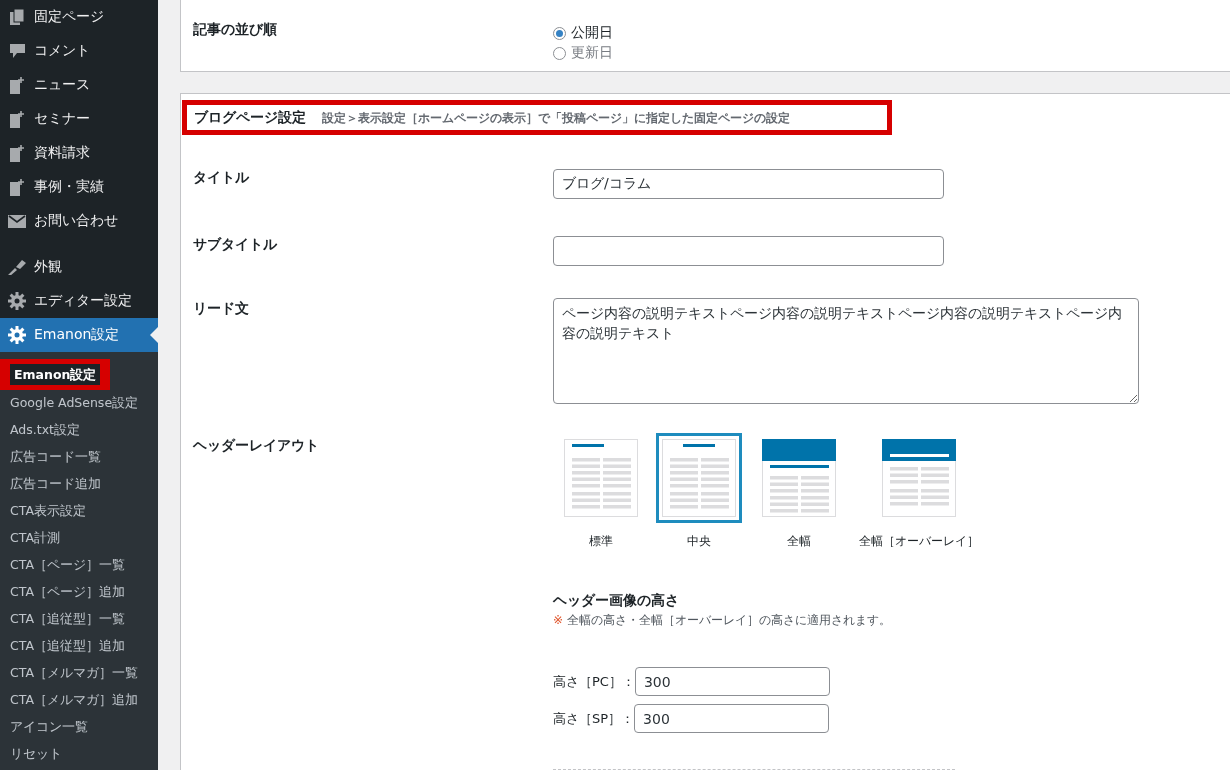  What do you see at coordinates (79, 17) in the screenshot?
I see `menu-item: 固定ページ` at bounding box center [79, 17].